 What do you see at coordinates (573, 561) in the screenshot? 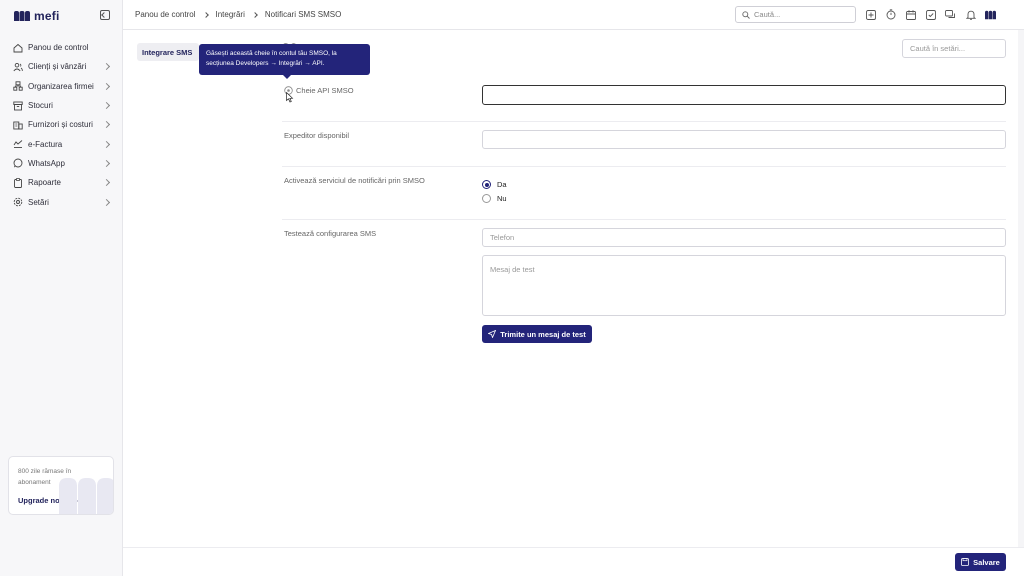
I see `footer-bar` at bounding box center [573, 561].